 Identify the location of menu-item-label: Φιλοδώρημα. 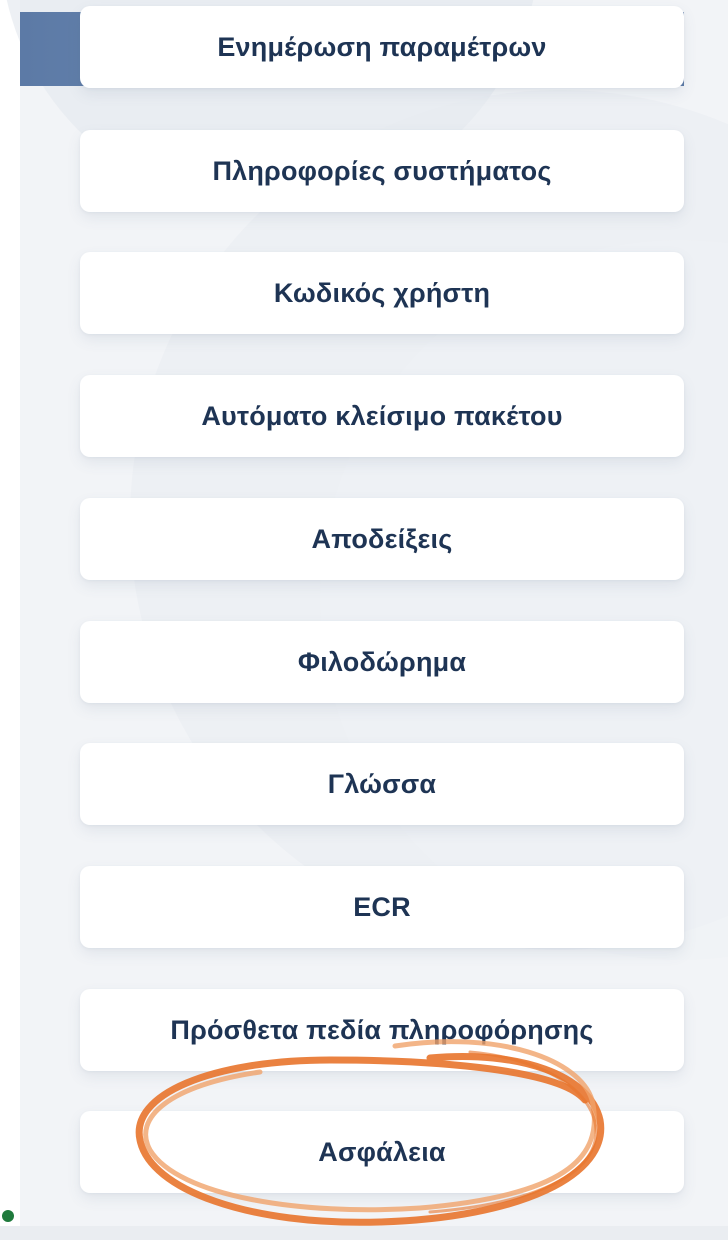
(382, 661).